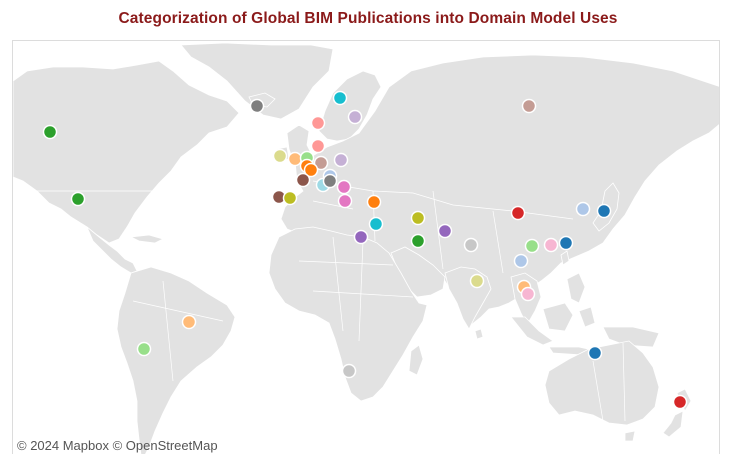  Describe the element at coordinates (355, 117) in the screenshot. I see `marker-sweden` at that location.